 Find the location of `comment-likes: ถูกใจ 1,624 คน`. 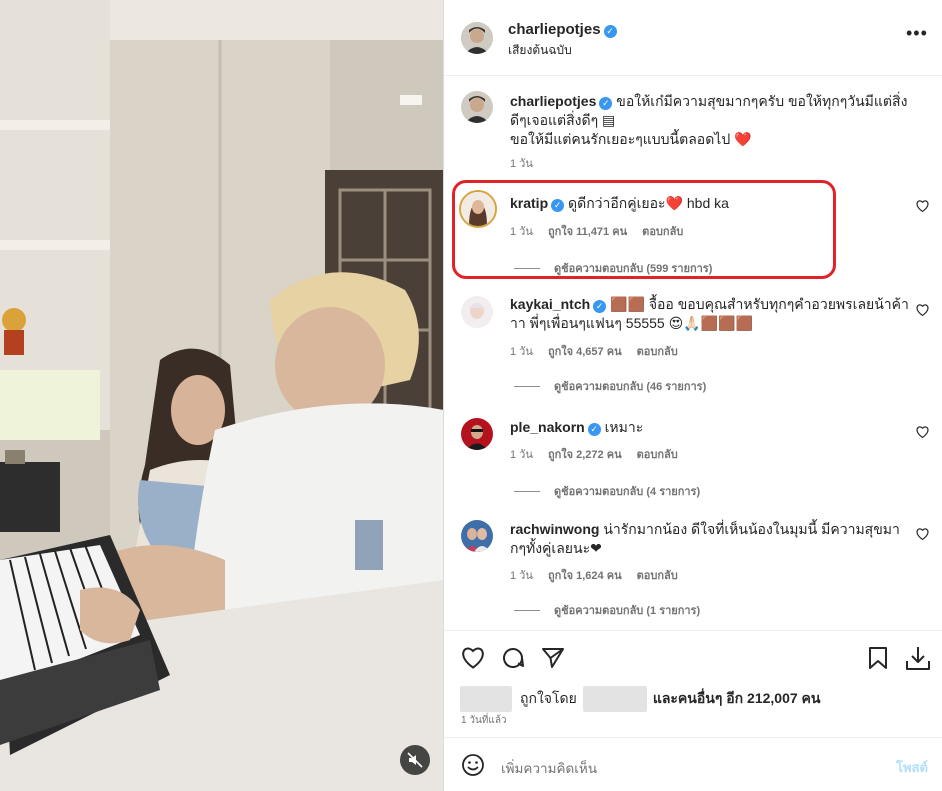

comment-likes: ถูกใจ 1,624 คน is located at coordinates (585, 576).